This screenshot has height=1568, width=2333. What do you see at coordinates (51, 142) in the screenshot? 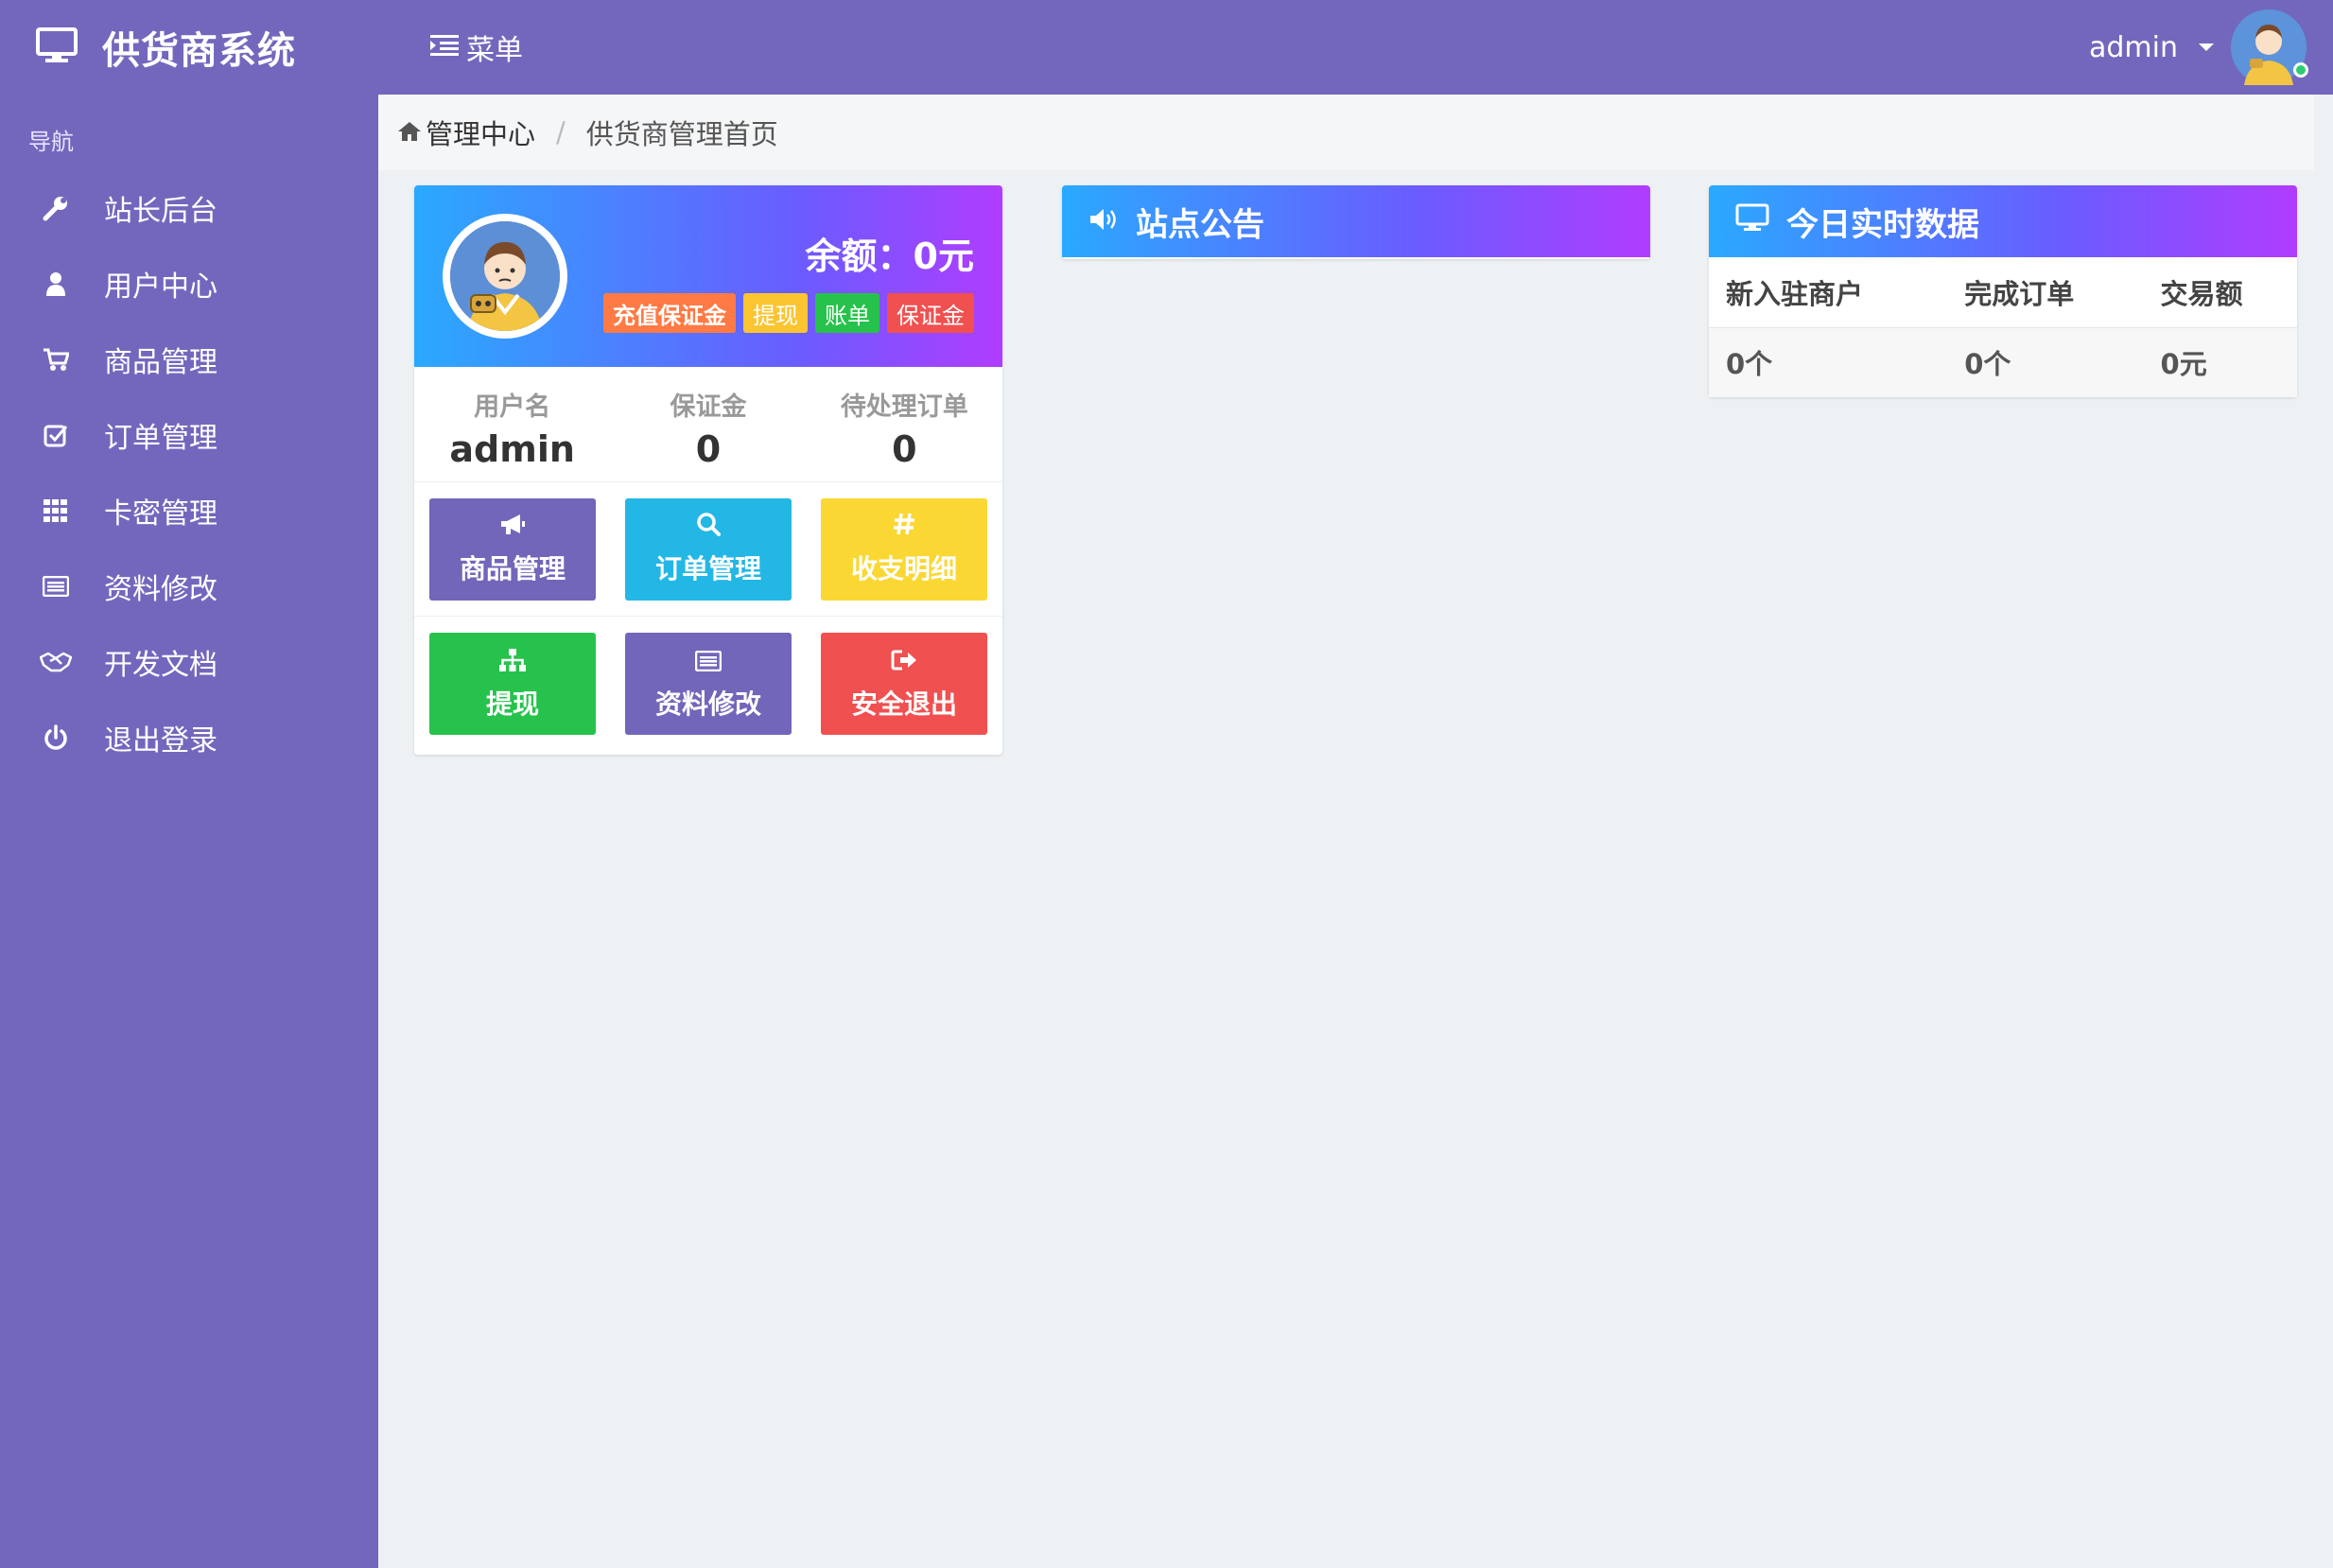
I see `nav-header: 导航` at bounding box center [51, 142].